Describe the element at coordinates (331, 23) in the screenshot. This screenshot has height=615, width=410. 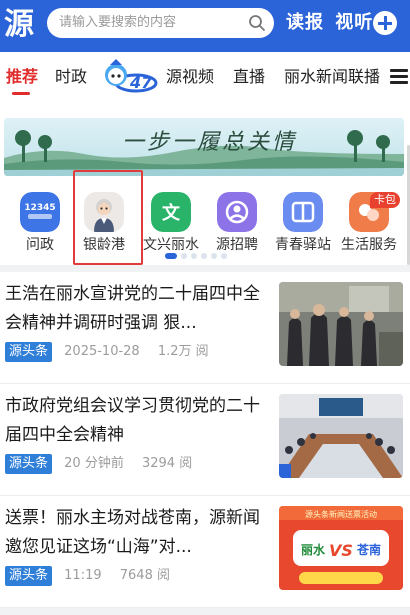
I see `header-links: 读报 视听` at that location.